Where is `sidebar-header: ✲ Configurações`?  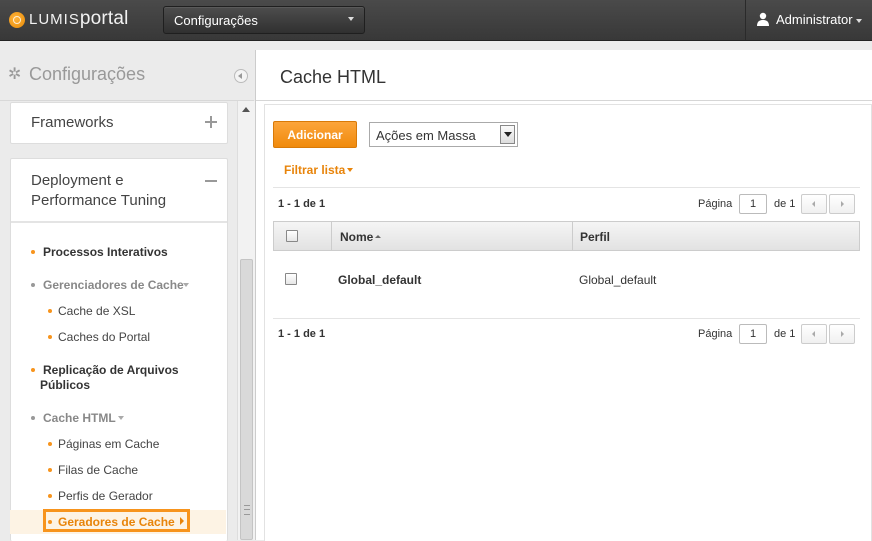 sidebar-header: ✲ Configurações is located at coordinates (127, 75).